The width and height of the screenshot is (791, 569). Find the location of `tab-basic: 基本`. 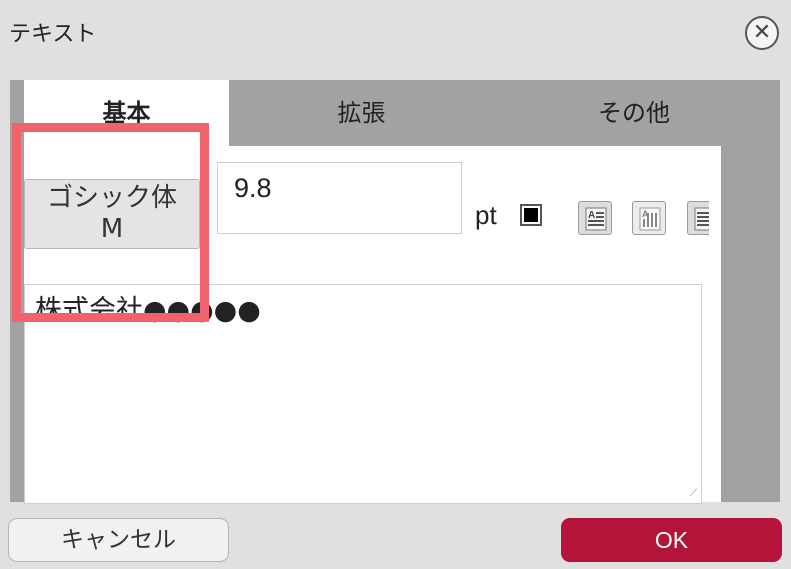

tab-basic: 基本 is located at coordinates (126, 113).